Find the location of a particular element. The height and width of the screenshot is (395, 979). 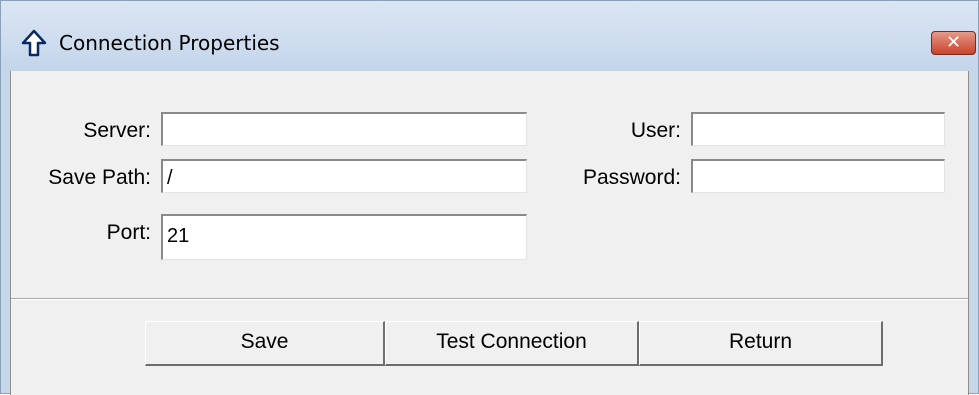

separator is located at coordinates (489, 299).